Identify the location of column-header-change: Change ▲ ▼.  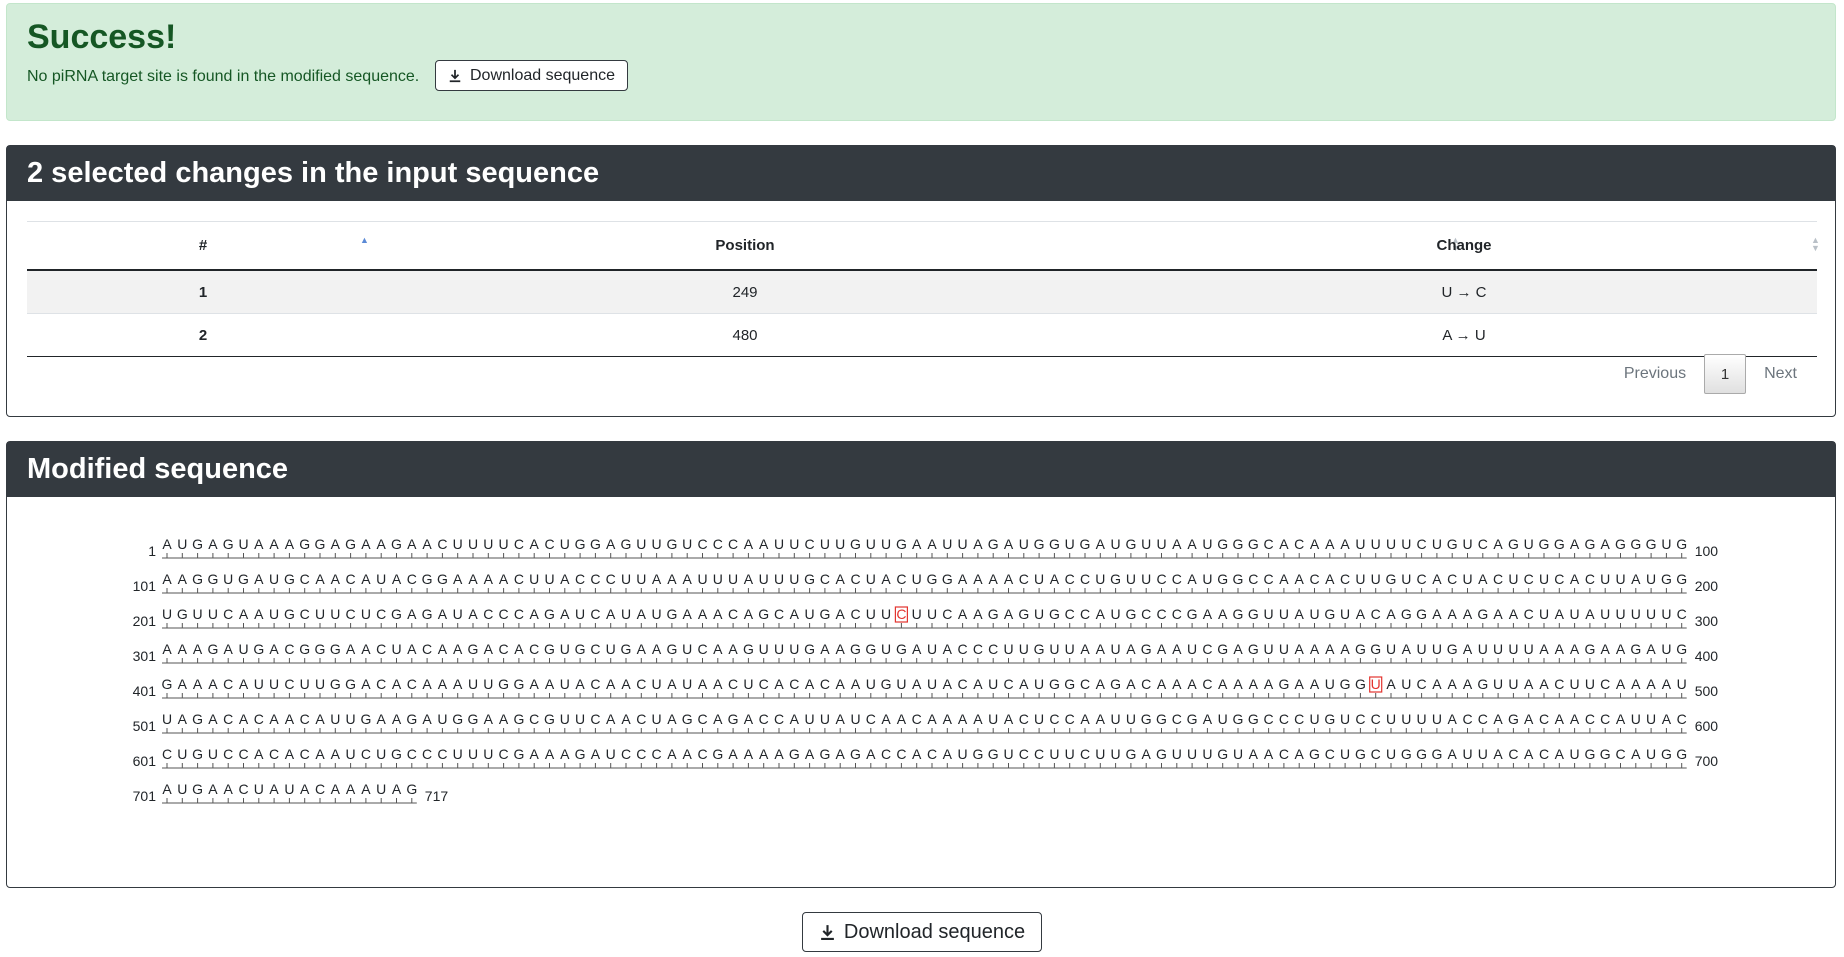
(1465, 246).